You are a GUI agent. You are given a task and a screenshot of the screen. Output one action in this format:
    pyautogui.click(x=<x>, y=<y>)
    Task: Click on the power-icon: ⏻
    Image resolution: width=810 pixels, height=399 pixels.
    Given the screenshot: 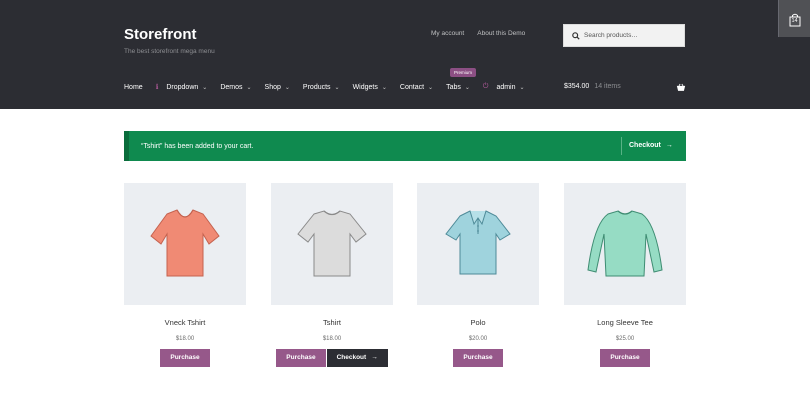 What is the action you would take?
    pyautogui.click(x=485, y=86)
    